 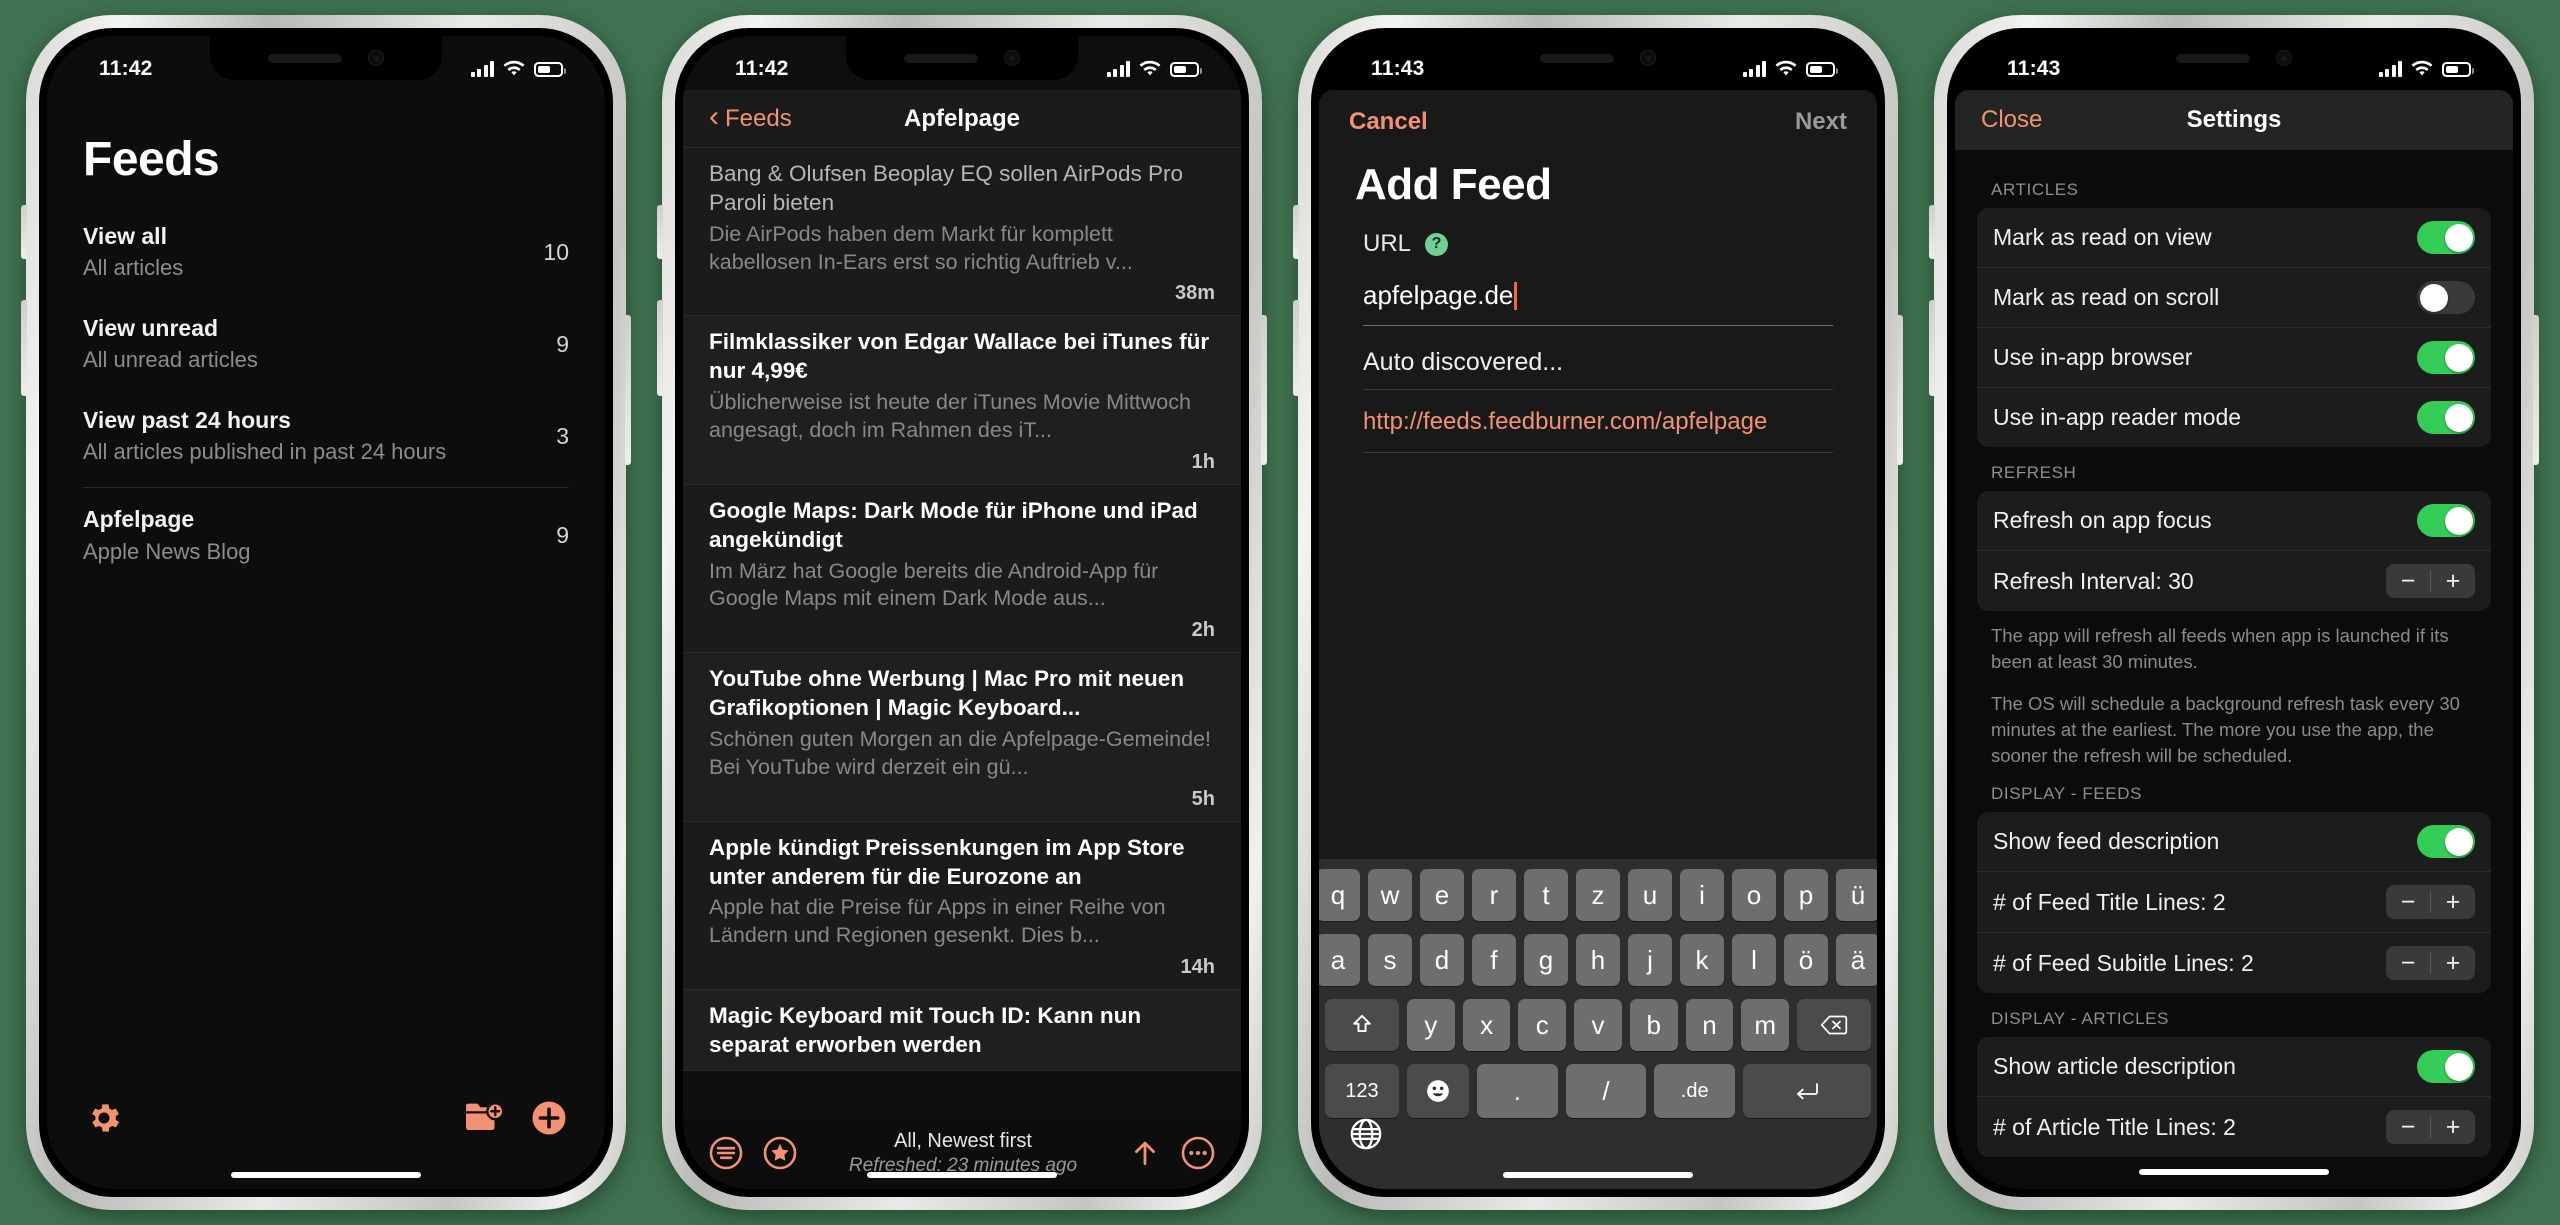 I want to click on key-u: u, so click(x=1650, y=895).